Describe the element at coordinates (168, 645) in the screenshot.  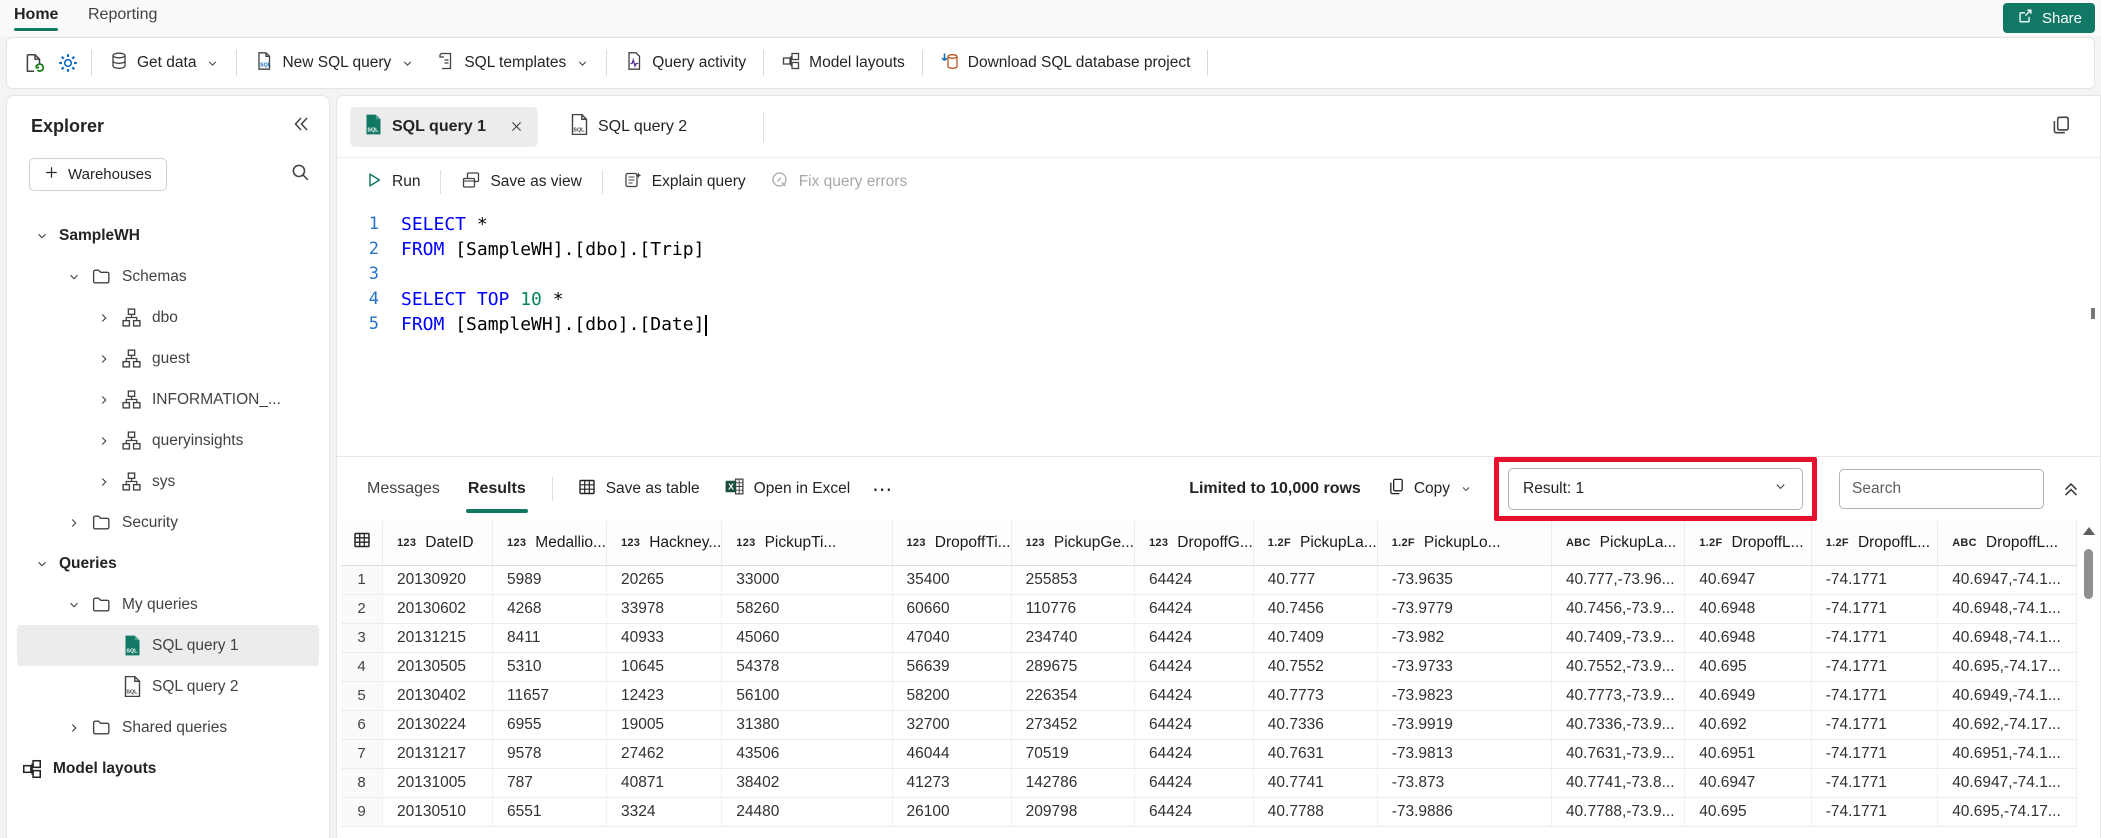
I see `tree-item-sql-query-1: SQL SQL query 1` at that location.